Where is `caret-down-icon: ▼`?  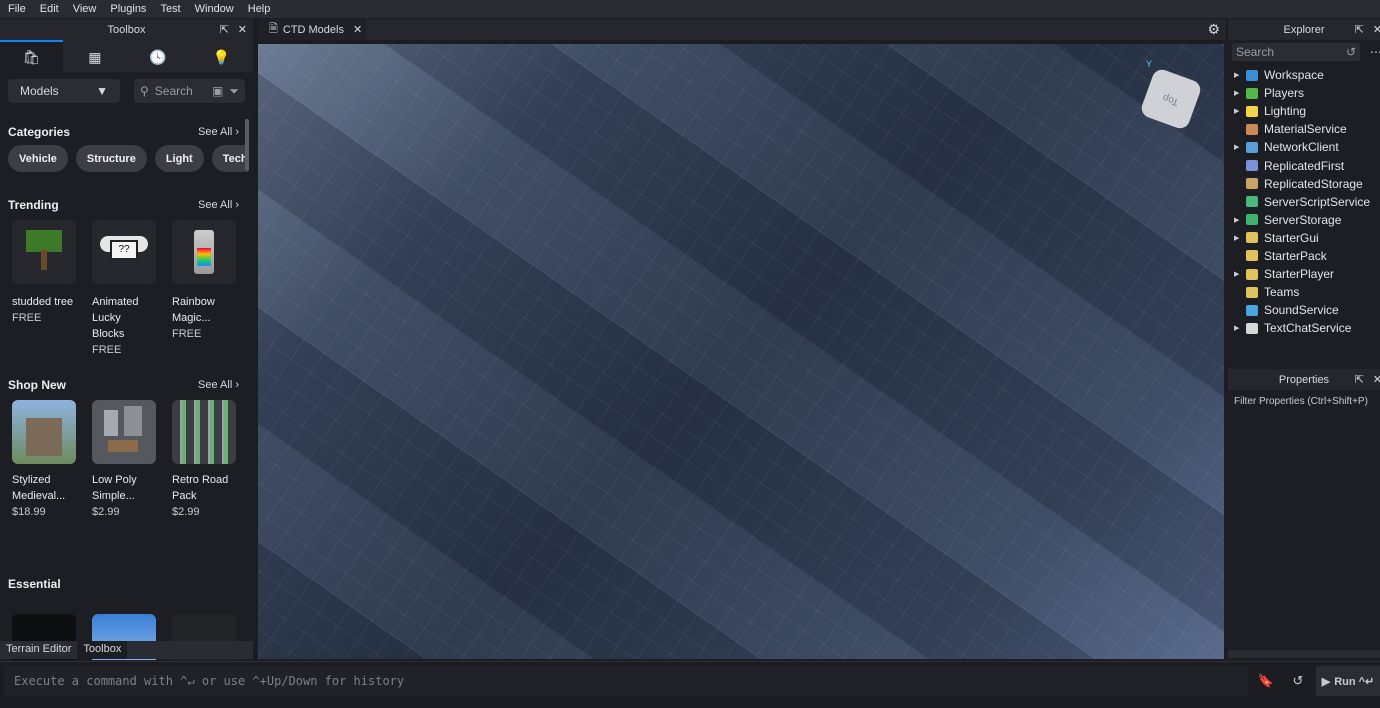
caret-down-icon: ▼ is located at coordinates (102, 91).